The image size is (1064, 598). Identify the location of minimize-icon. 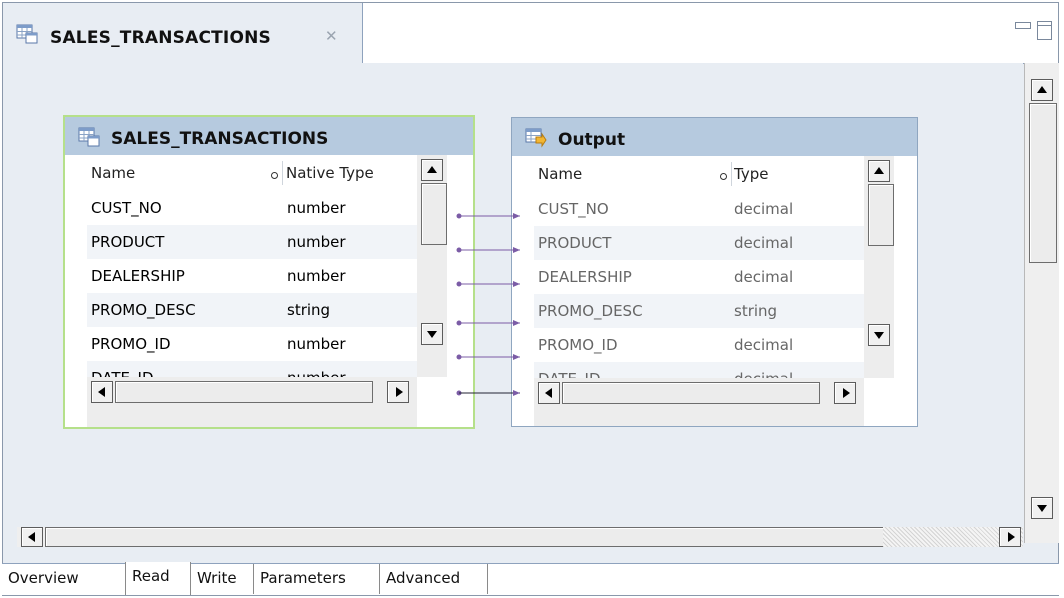
(1023, 25).